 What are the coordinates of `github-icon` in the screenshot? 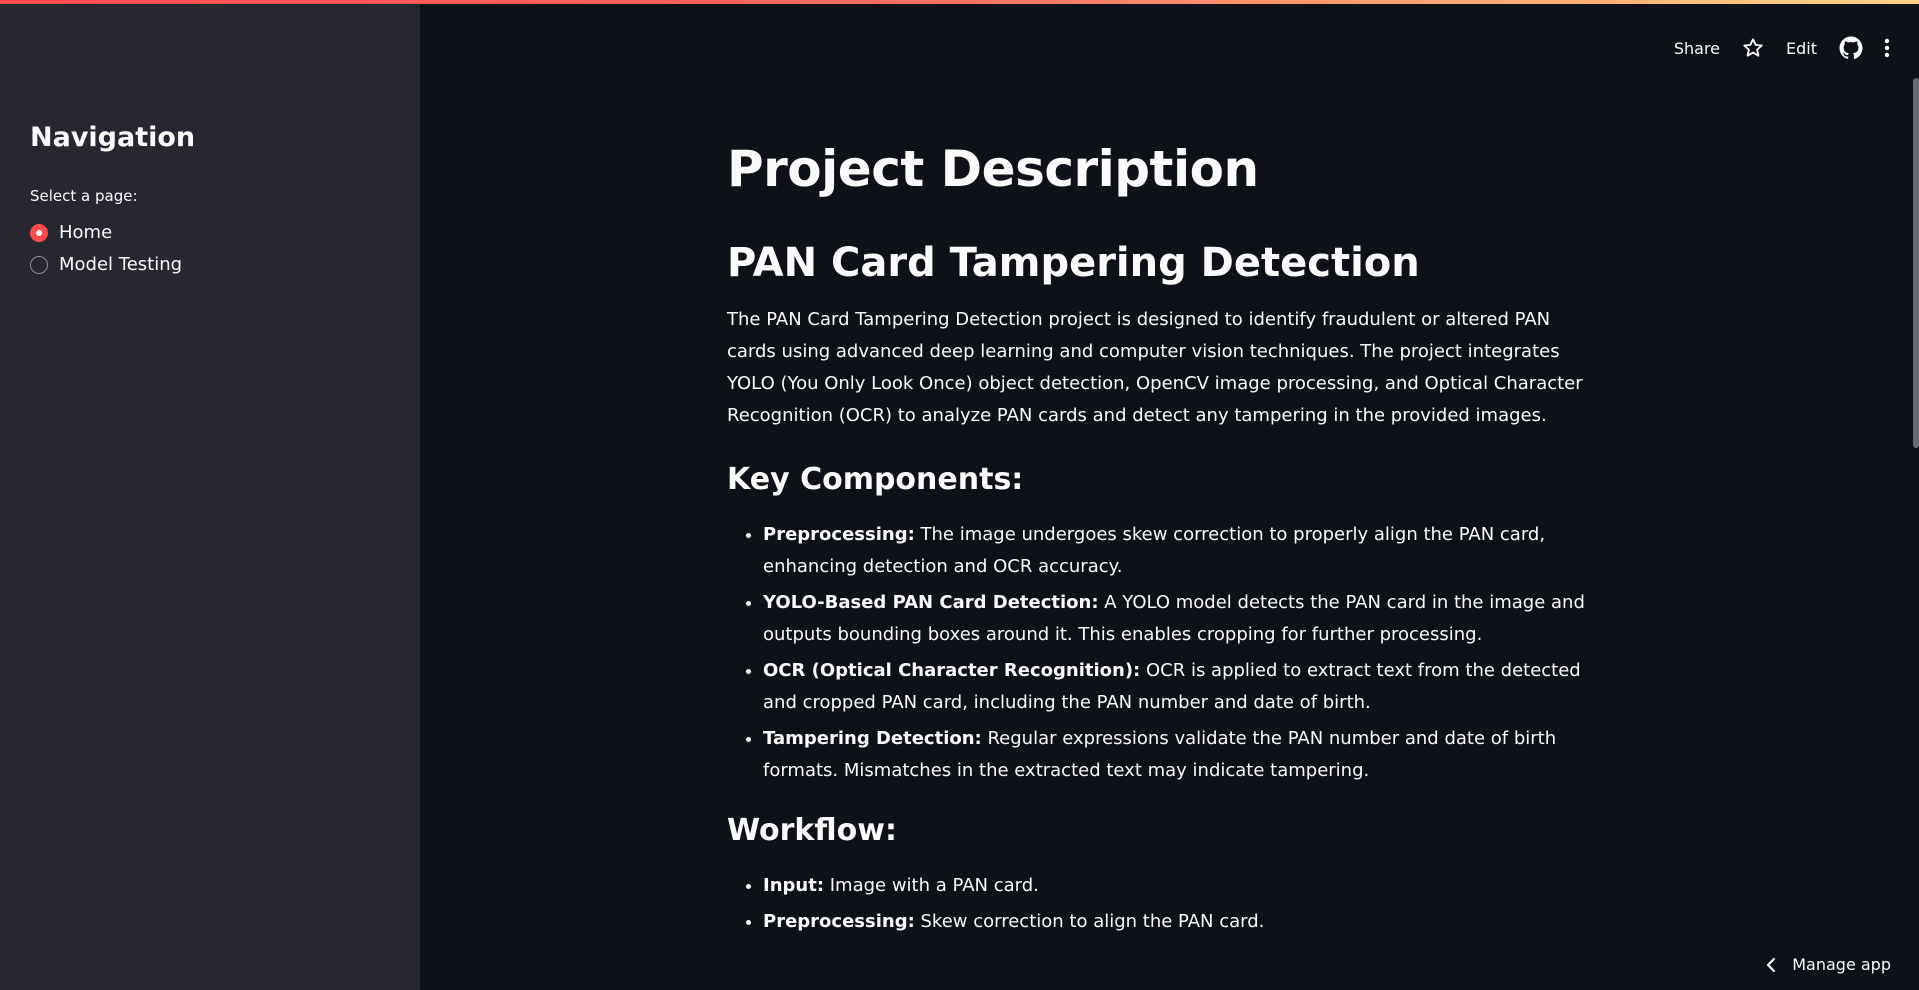 It's located at (1851, 48).